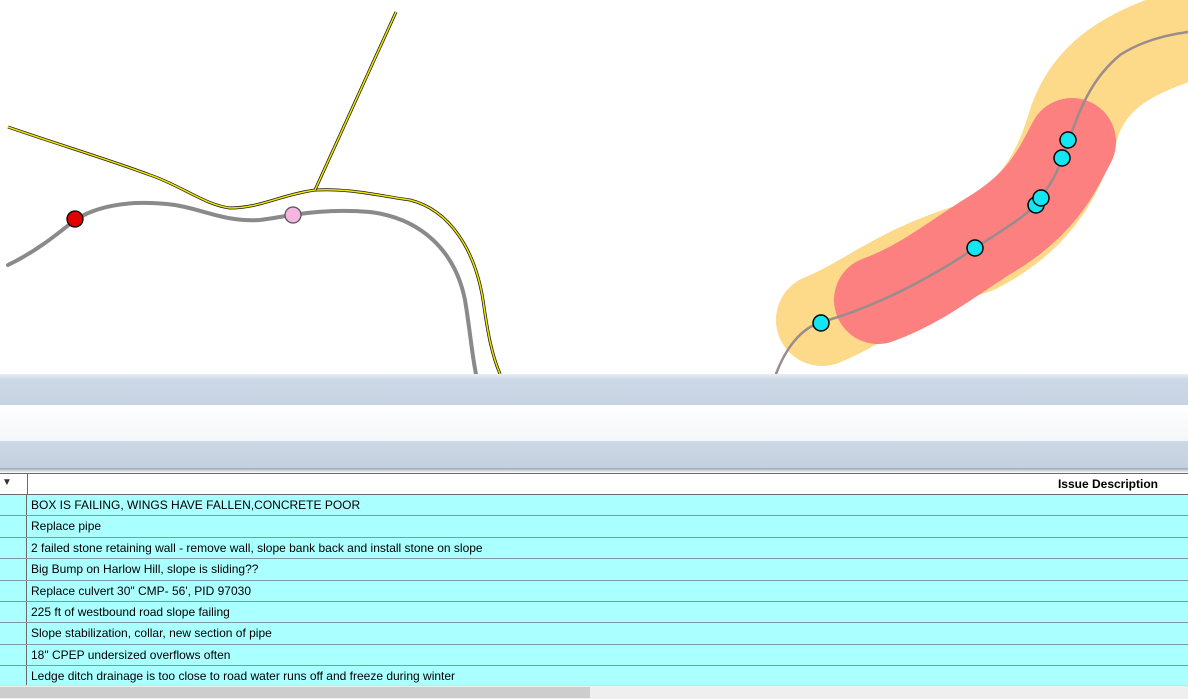 This screenshot has width=1188, height=699. Describe the element at coordinates (131, 654) in the screenshot. I see `issue-description-cell: 18" CPEP undersized overflows often` at that location.